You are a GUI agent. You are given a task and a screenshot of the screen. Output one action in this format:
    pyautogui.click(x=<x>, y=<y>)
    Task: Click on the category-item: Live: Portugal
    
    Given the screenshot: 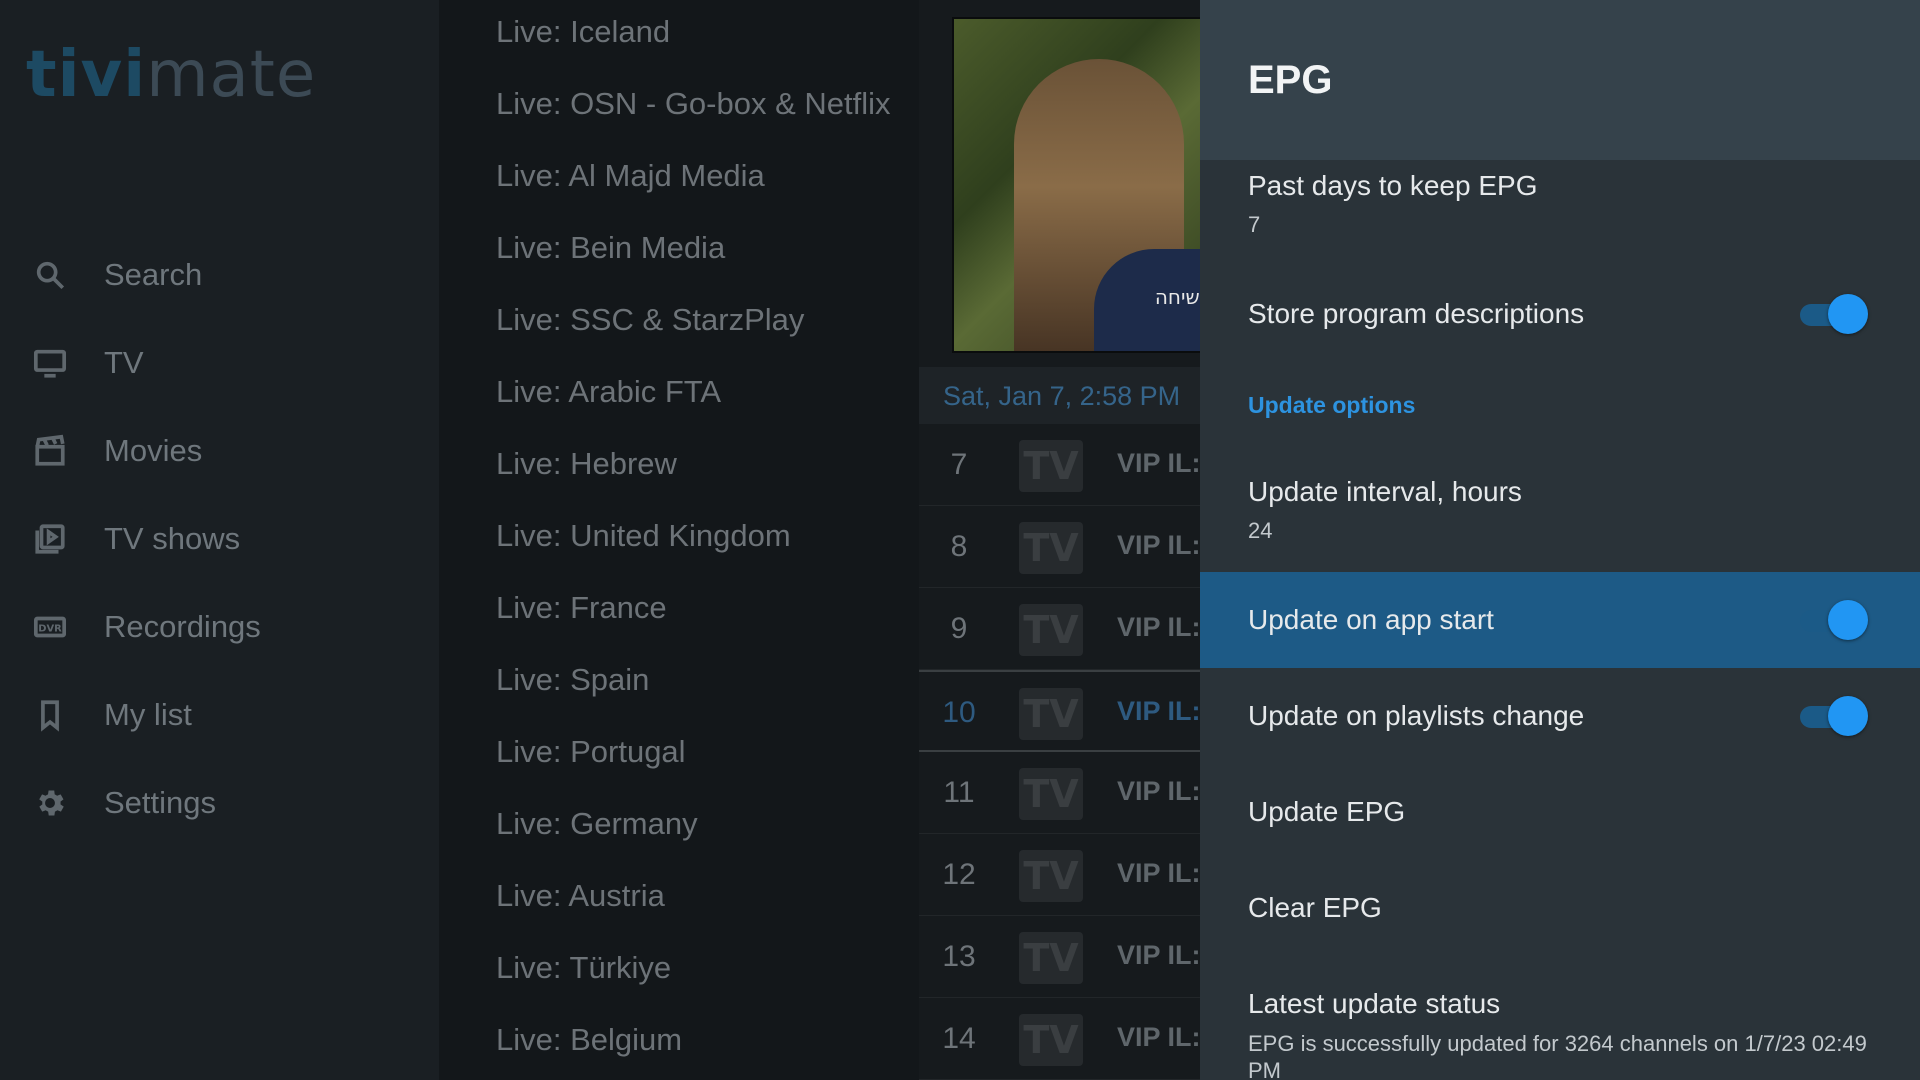 What is the action you would take?
    pyautogui.click(x=591, y=752)
    